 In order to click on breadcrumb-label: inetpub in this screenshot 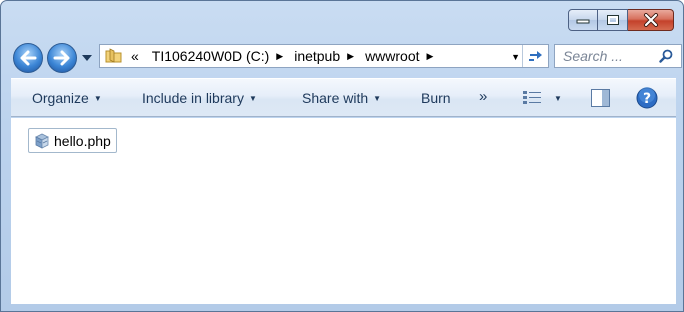, I will do `click(317, 56)`.